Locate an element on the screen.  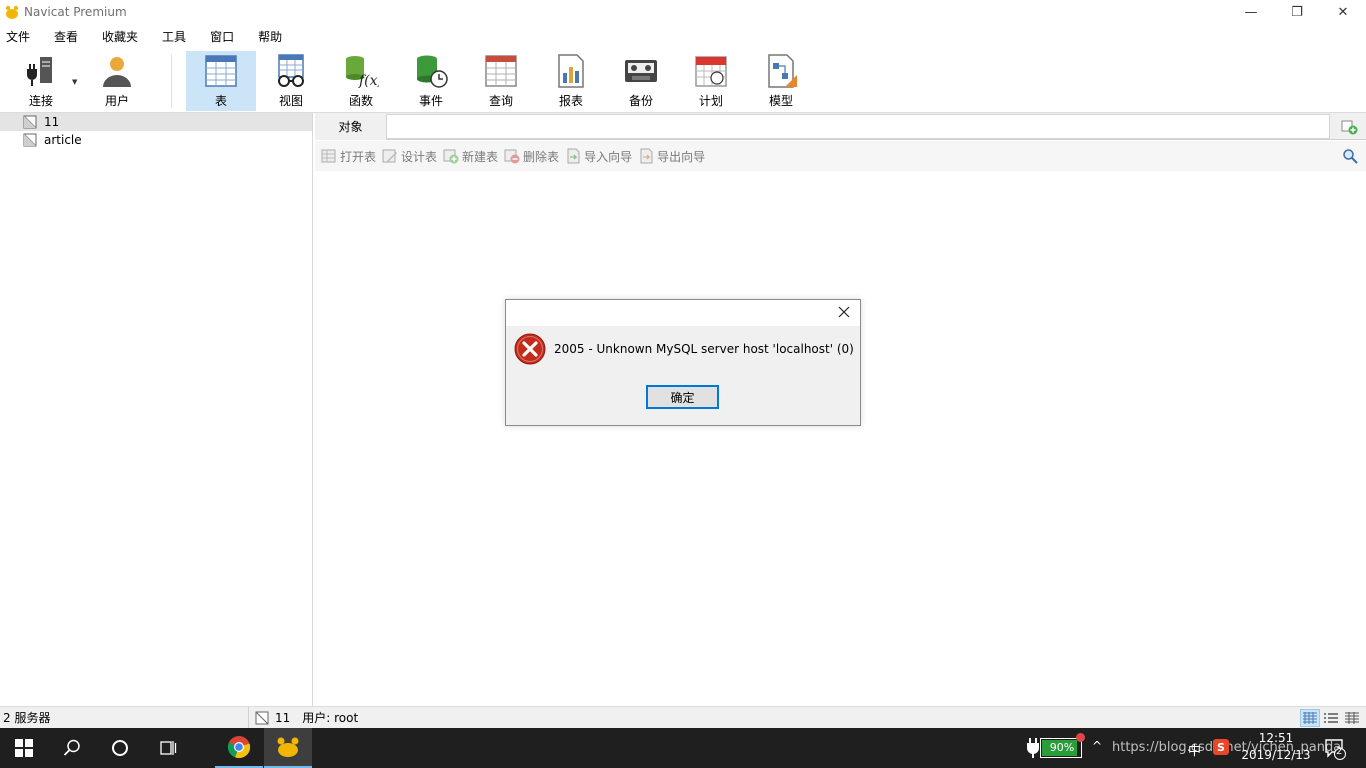
event-label: 事件 is located at coordinates (430, 101).